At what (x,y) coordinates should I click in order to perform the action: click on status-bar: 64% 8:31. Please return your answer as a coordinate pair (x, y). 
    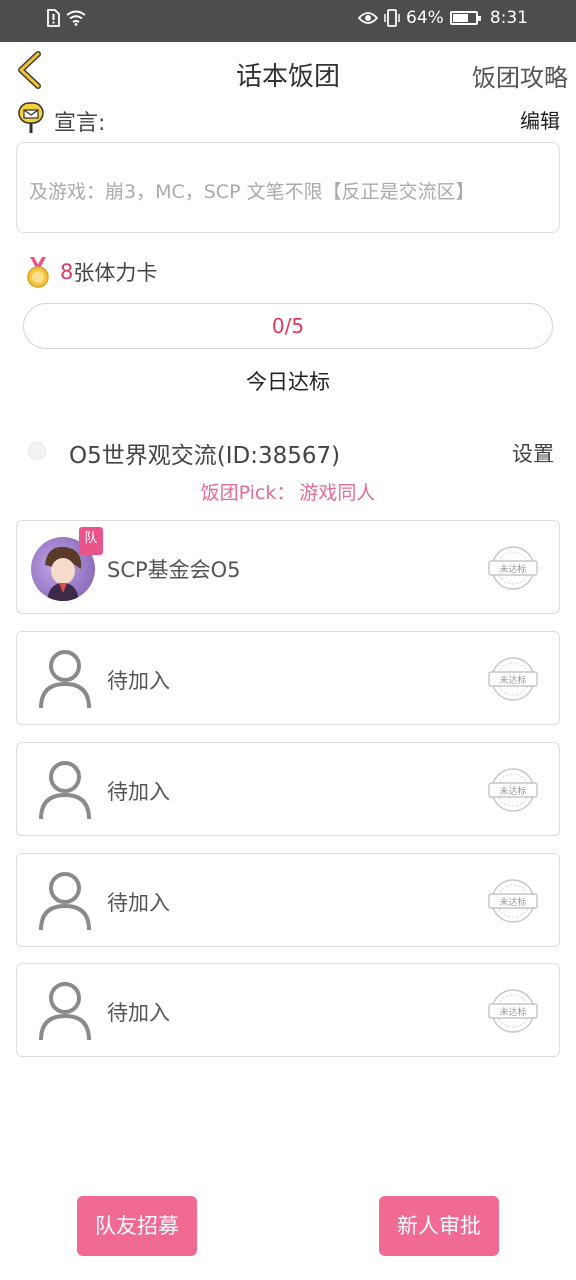
    Looking at the image, I should click on (288, 21).